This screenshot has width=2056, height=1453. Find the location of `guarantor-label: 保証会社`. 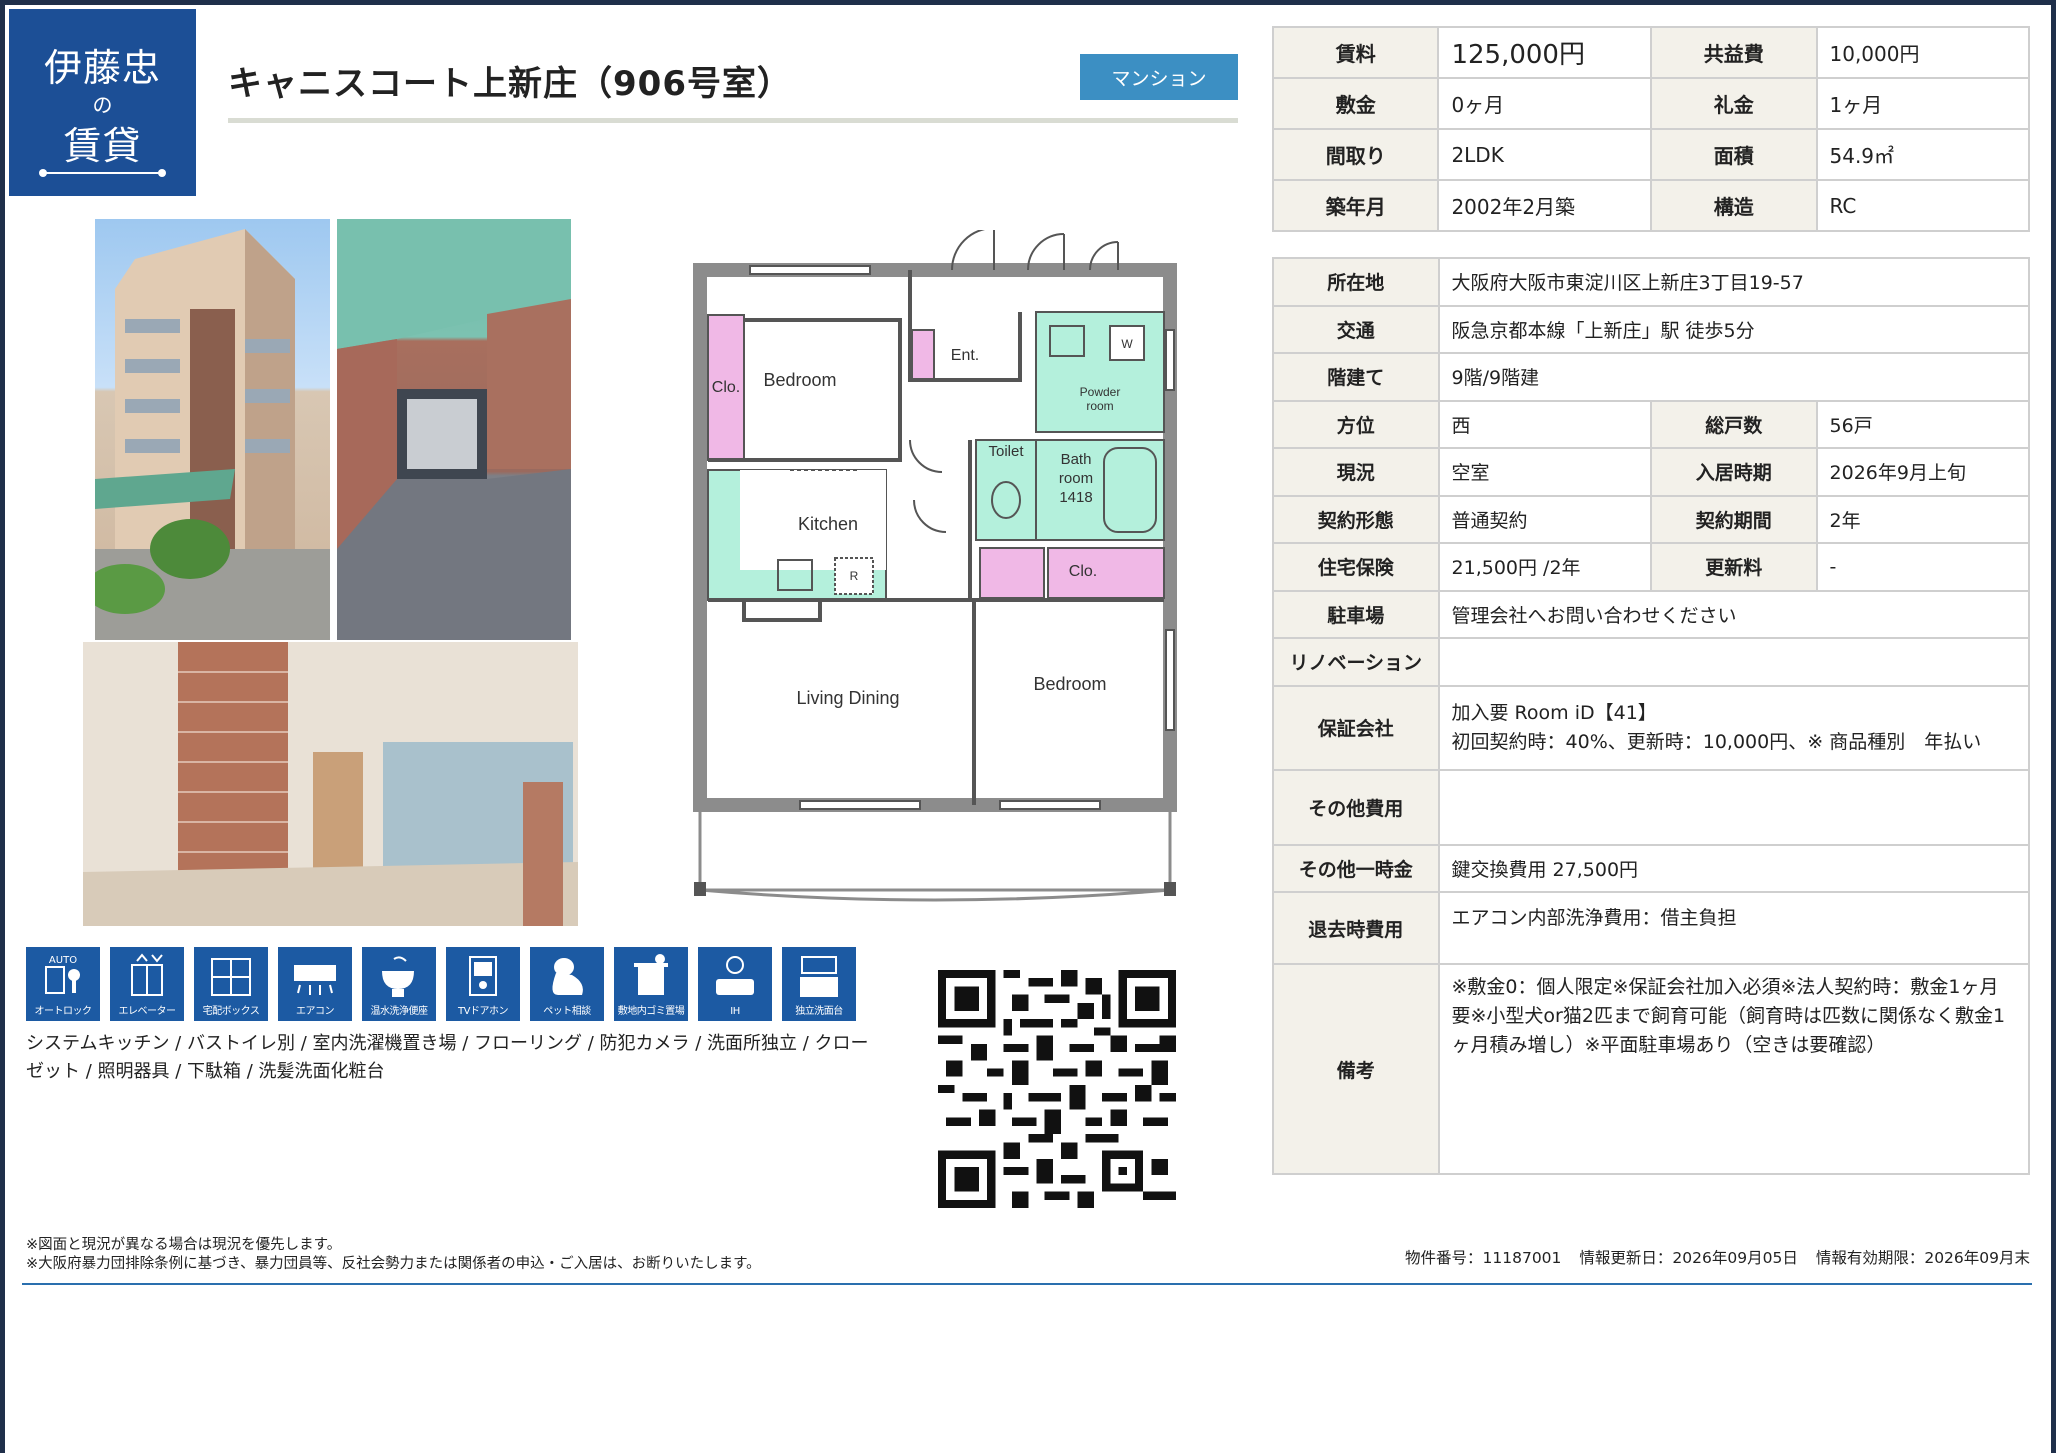

guarantor-label: 保証会社 is located at coordinates (1356, 727).